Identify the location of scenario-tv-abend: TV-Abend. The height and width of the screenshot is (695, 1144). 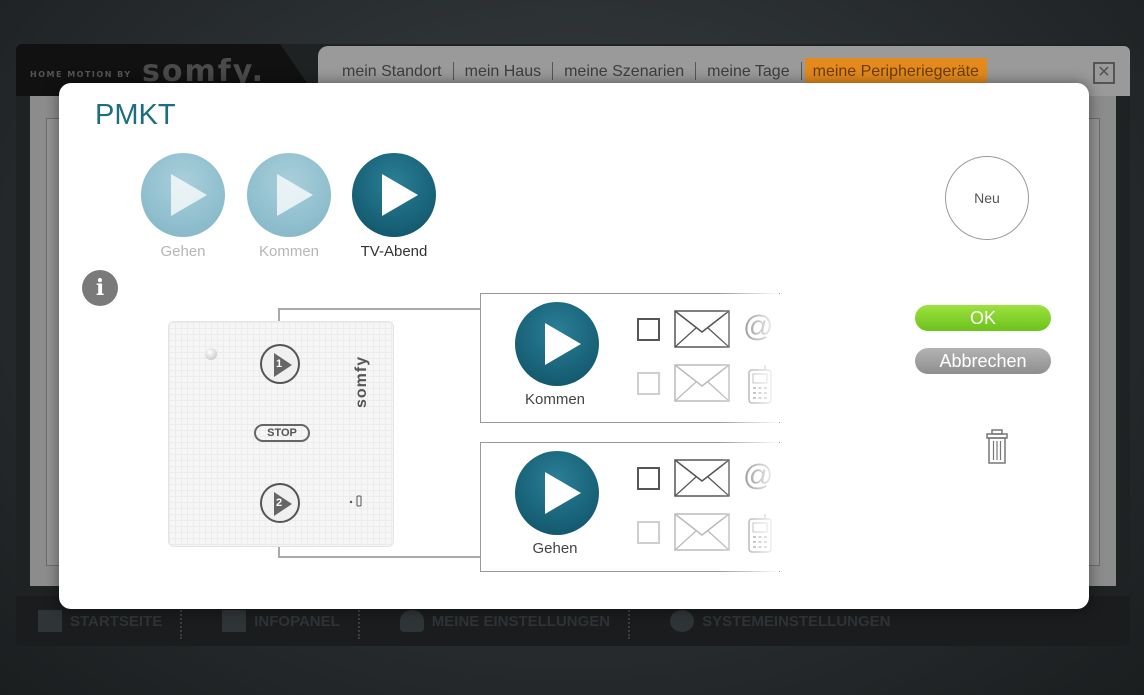
(394, 206).